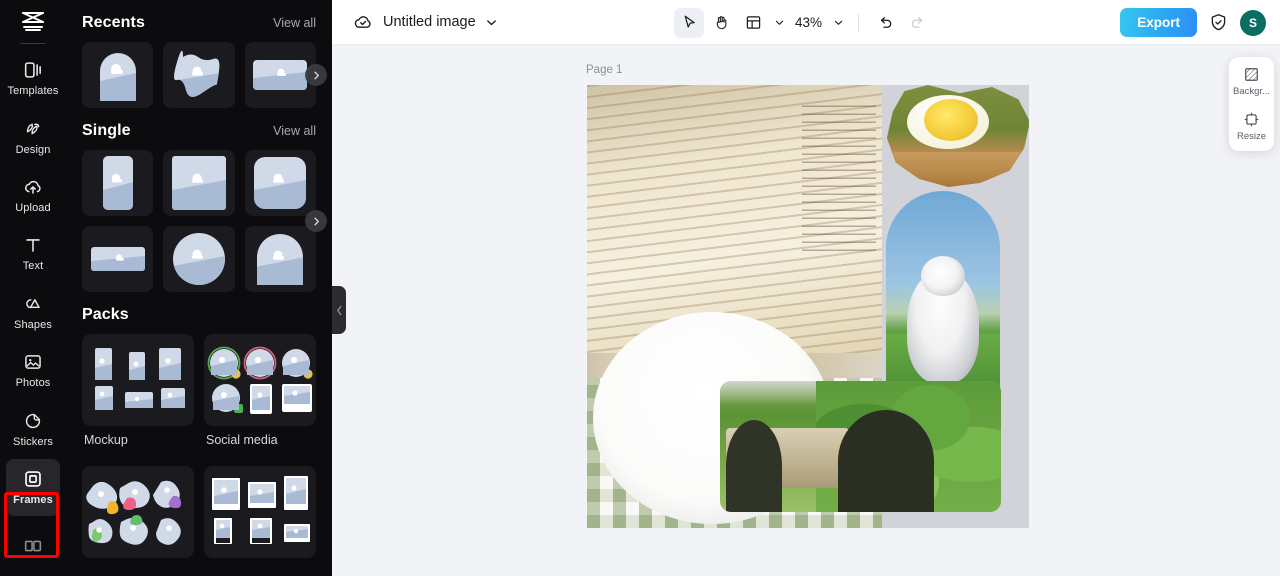 The width and height of the screenshot is (1280, 576). What do you see at coordinates (491, 22) in the screenshot?
I see `chevron-down-icon` at bounding box center [491, 22].